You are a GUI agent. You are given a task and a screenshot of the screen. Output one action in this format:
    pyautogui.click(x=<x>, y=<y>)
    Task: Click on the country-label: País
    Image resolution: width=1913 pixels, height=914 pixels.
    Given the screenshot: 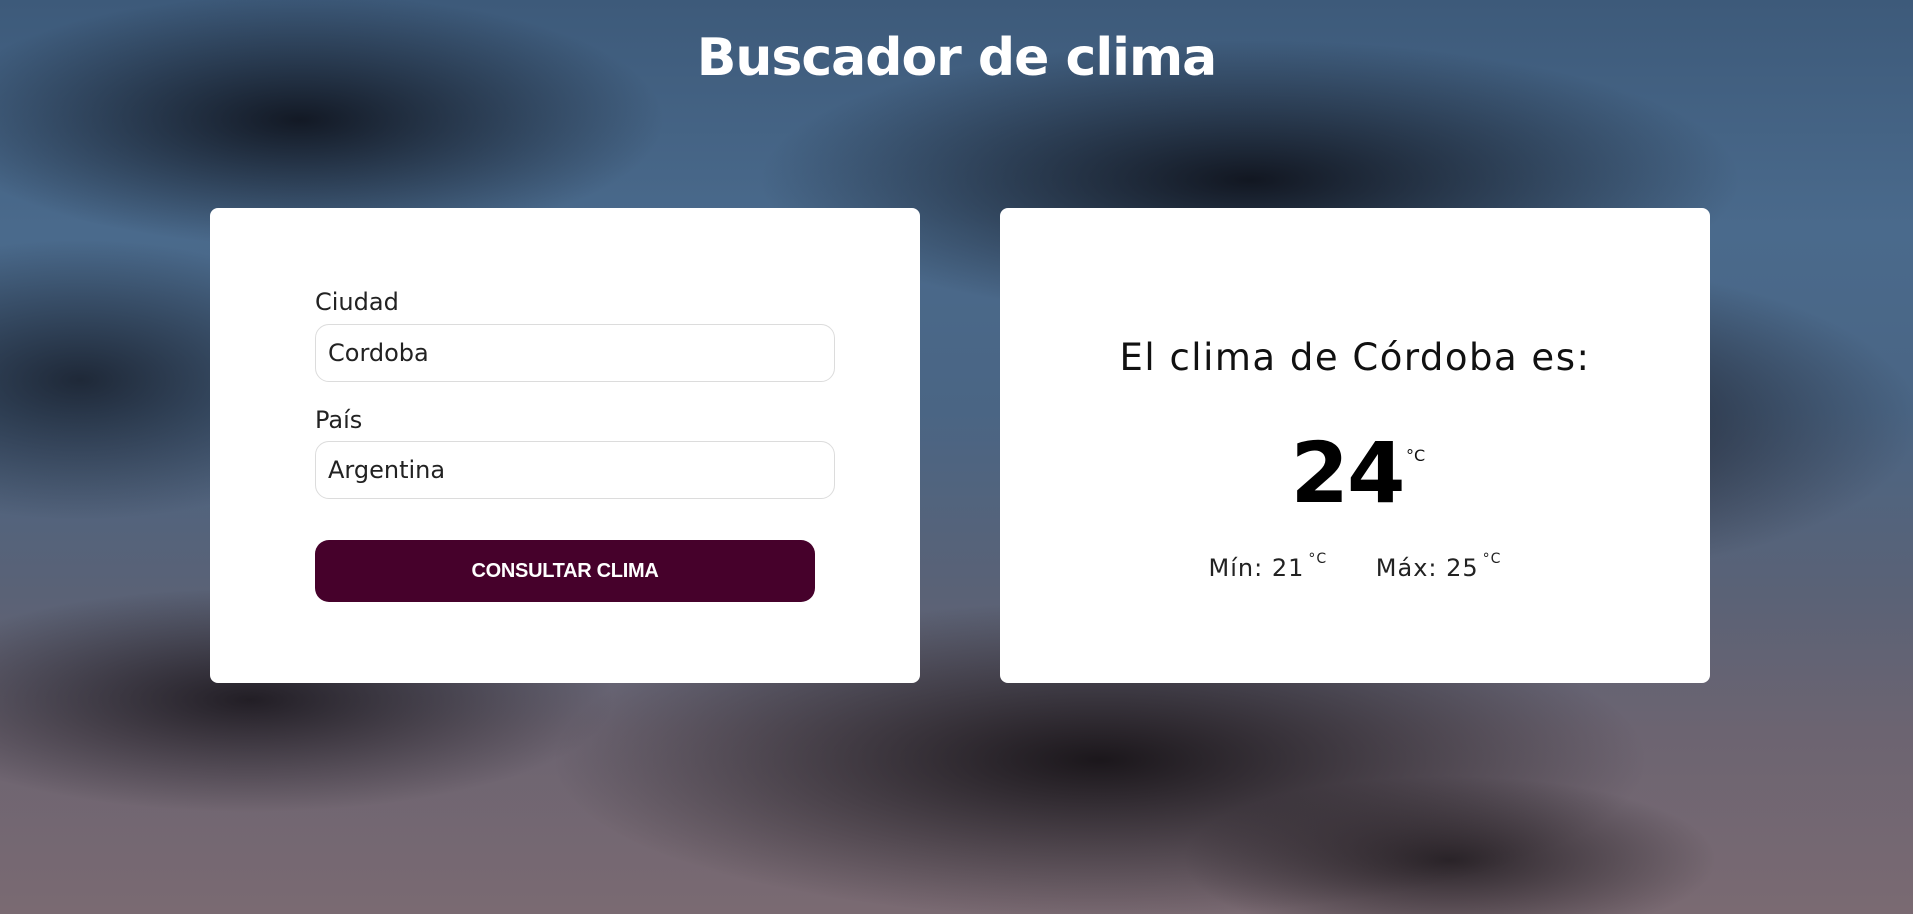 What is the action you would take?
    pyautogui.click(x=339, y=420)
    